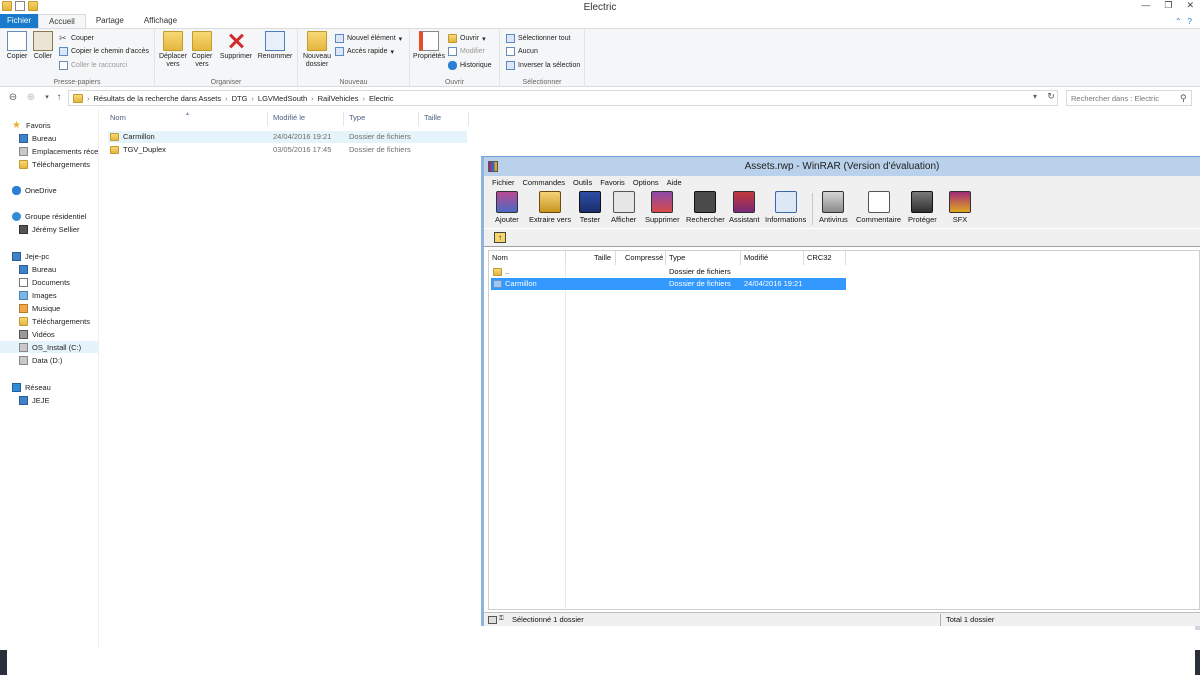 The image size is (1200, 675). What do you see at coordinates (49, 347) in the screenshot?
I see `nav-pc-drive-c: OS_Install (C:)` at bounding box center [49, 347].